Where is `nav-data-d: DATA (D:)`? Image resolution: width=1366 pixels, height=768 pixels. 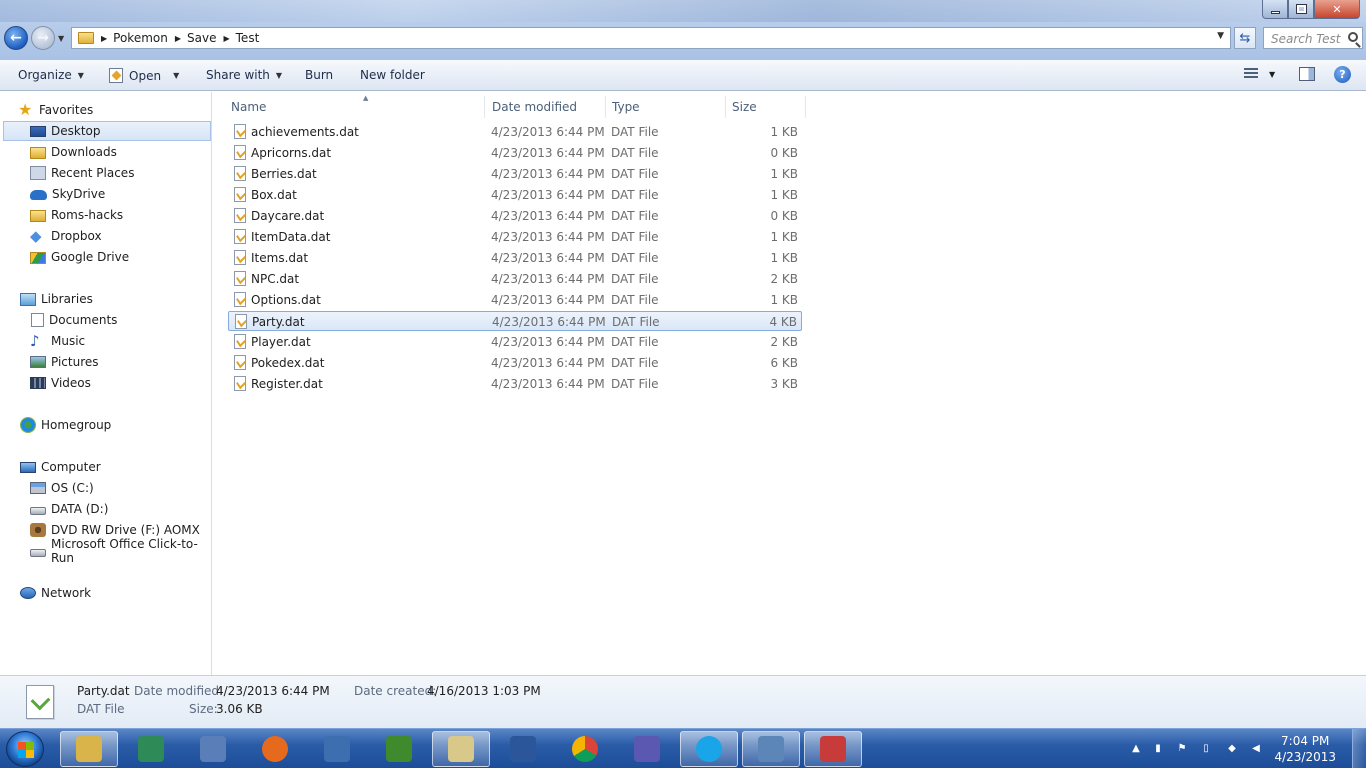 nav-data-d: DATA (D:) is located at coordinates (105, 509).